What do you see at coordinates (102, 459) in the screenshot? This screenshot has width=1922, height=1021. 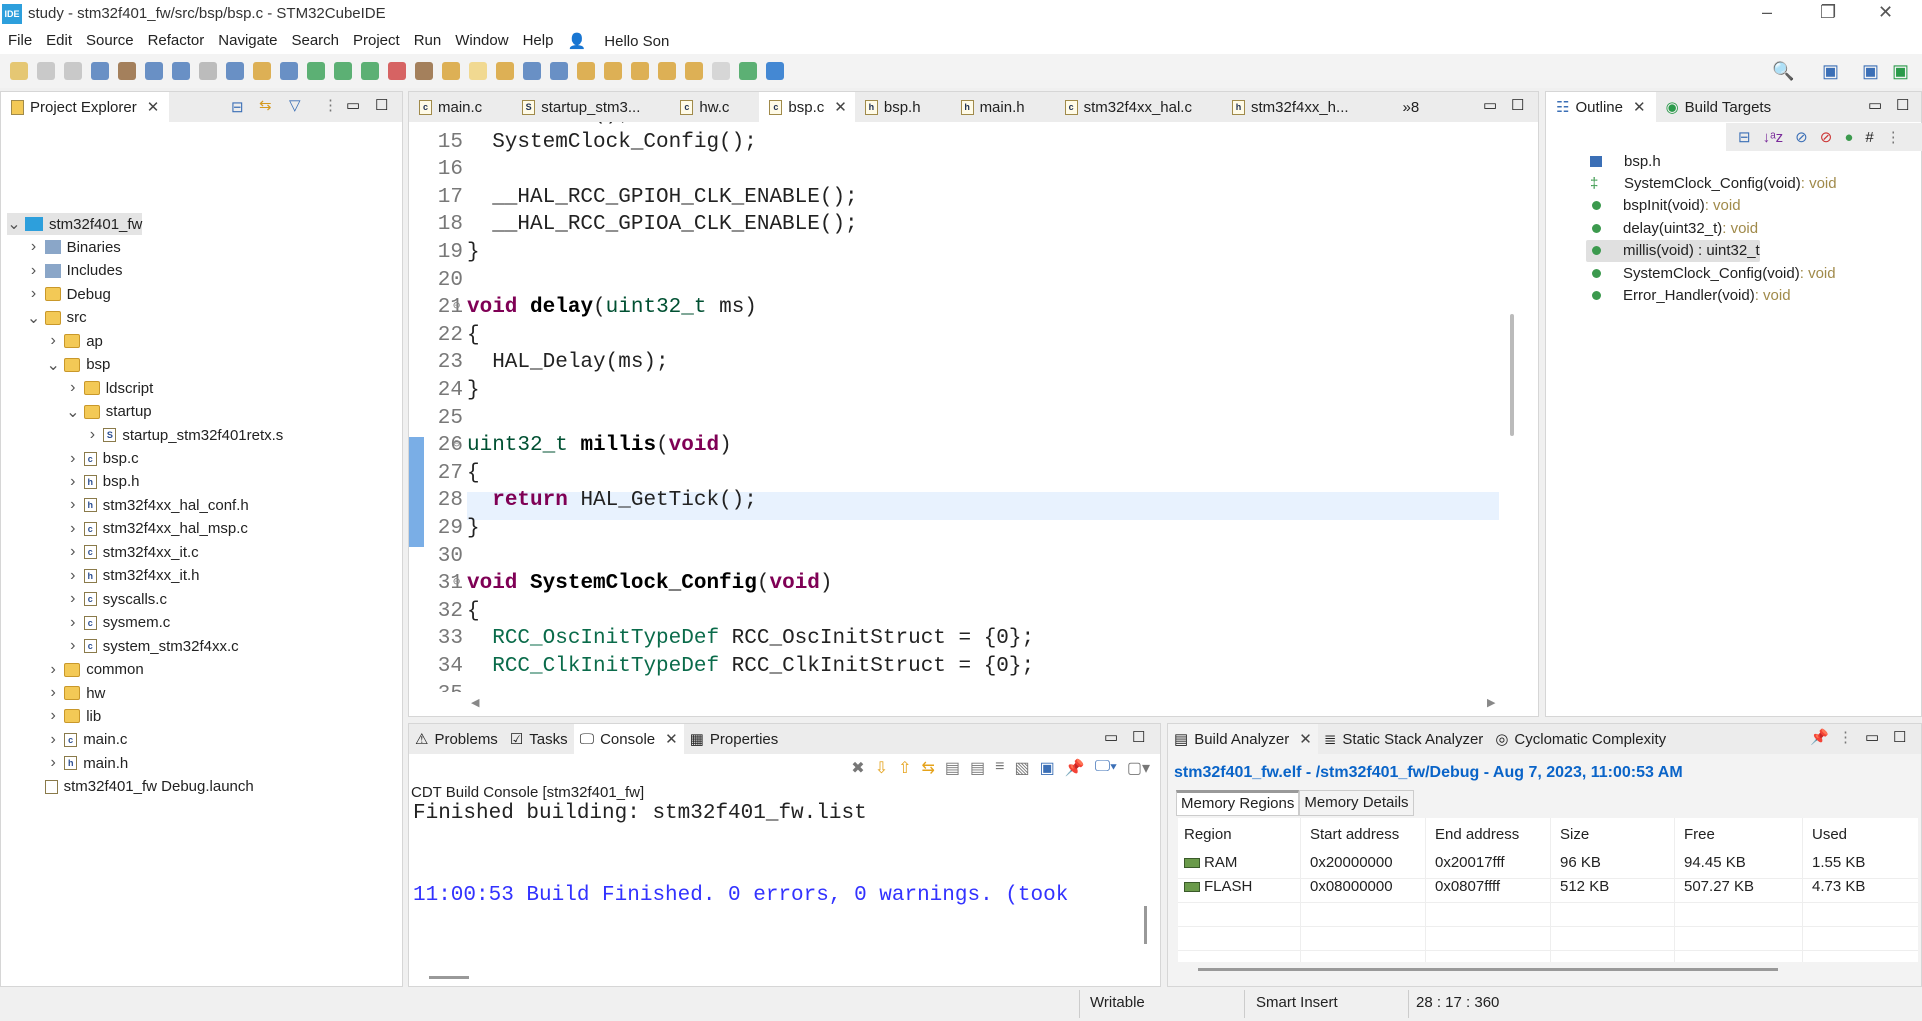 I see `tree-item: › c bsp.c` at bounding box center [102, 459].